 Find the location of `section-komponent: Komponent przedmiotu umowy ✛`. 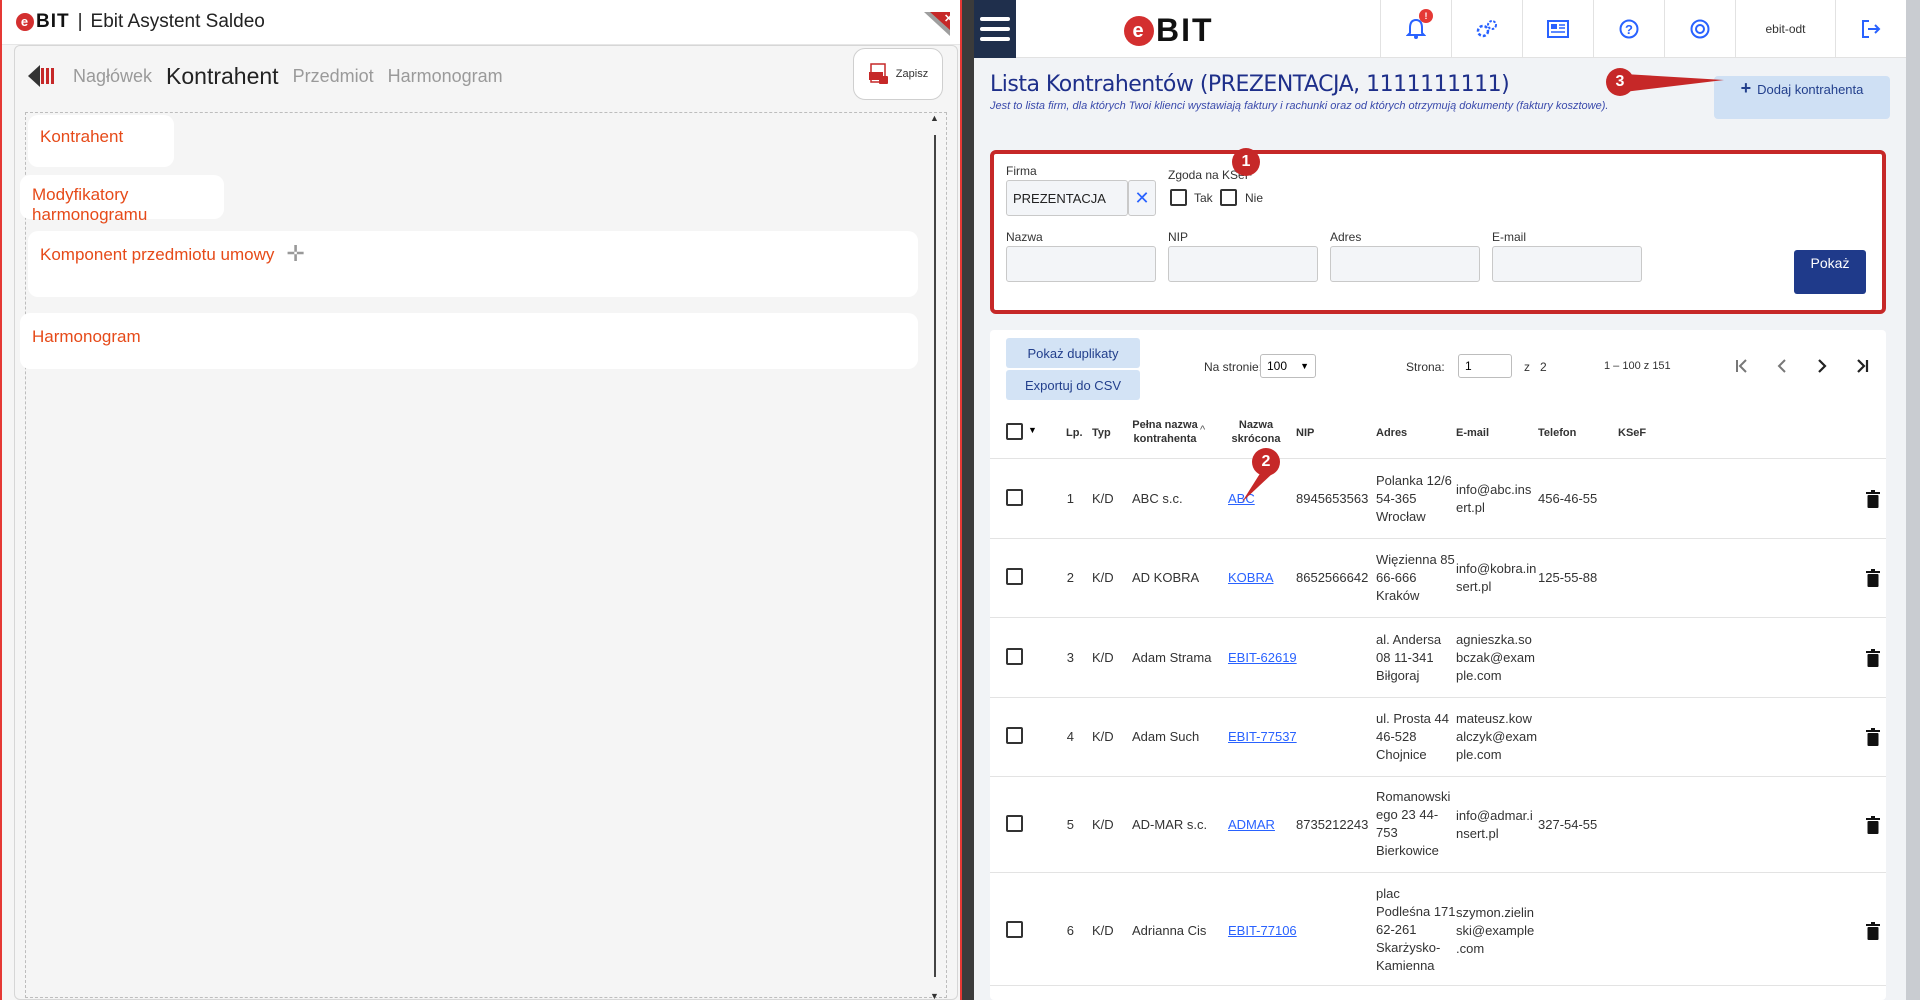

section-komponent: Komponent przedmiotu umowy ✛ is located at coordinates (473, 264).